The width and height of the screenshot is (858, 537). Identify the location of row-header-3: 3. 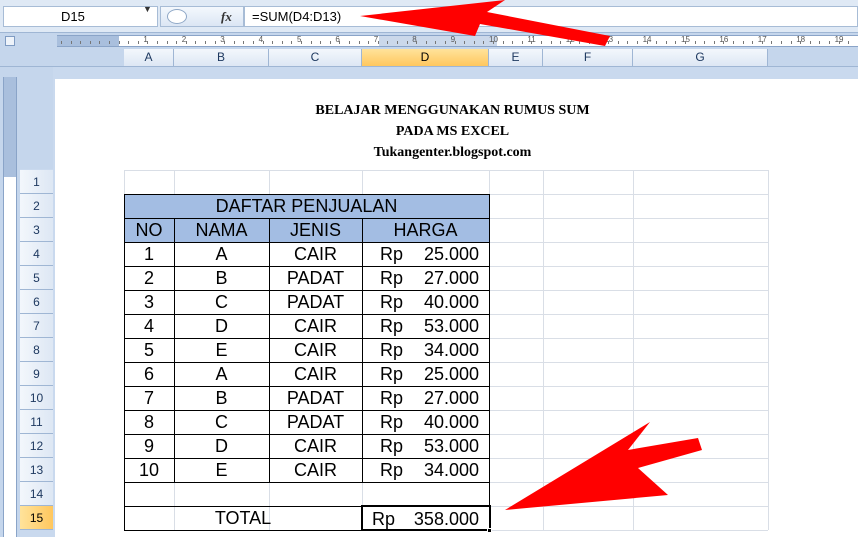
(36, 230).